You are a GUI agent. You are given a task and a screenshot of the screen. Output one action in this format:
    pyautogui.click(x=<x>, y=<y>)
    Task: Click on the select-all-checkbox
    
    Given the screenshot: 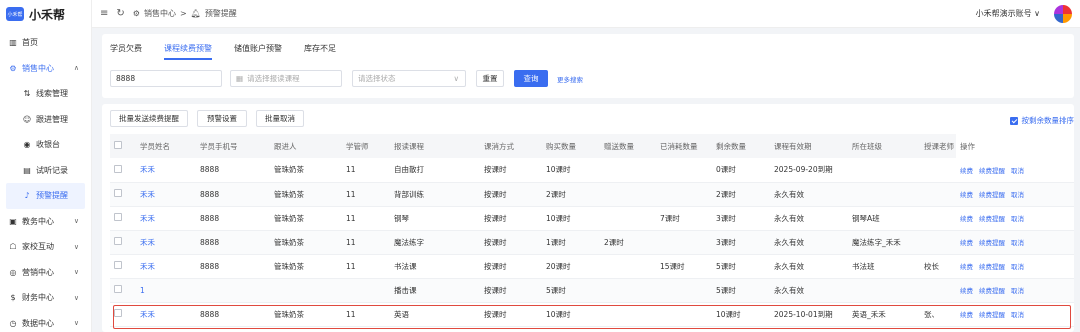 What is the action you would take?
    pyautogui.click(x=123, y=146)
    